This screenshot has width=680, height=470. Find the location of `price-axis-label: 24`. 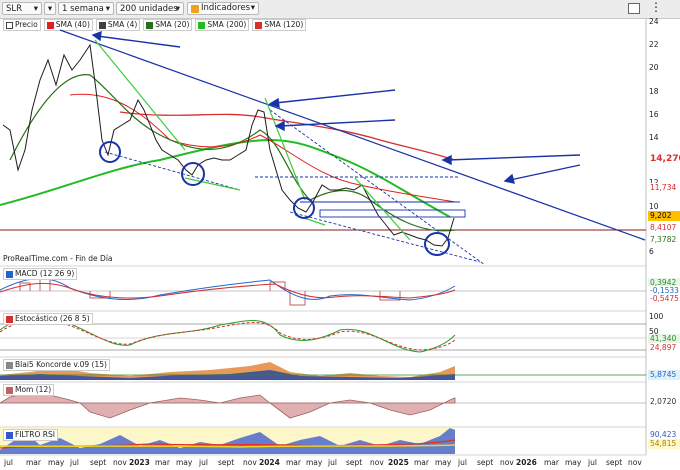

price-axis-label: 24 is located at coordinates (654, 21).